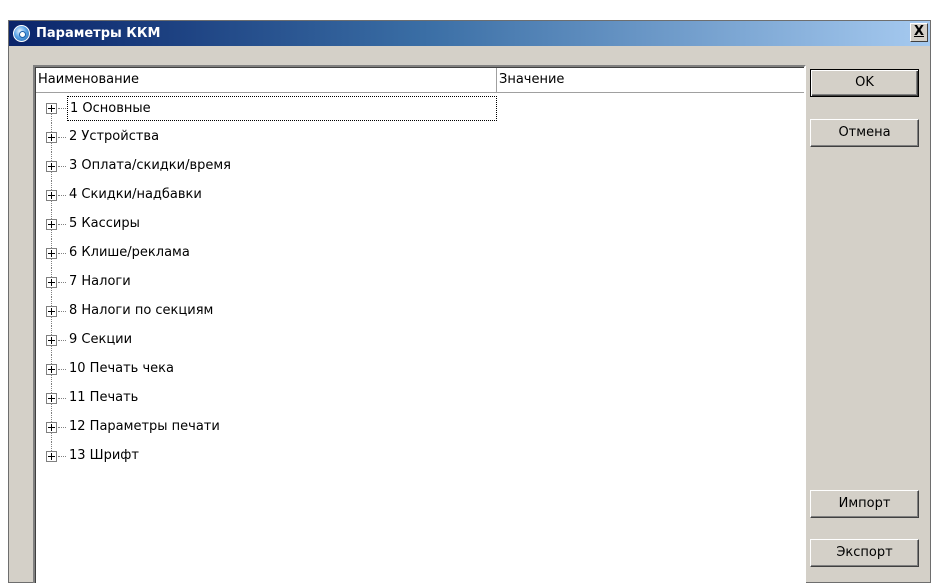 The image size is (931, 583). What do you see at coordinates (419, 398) in the screenshot?
I see `tree-node: 11 Печать` at bounding box center [419, 398].